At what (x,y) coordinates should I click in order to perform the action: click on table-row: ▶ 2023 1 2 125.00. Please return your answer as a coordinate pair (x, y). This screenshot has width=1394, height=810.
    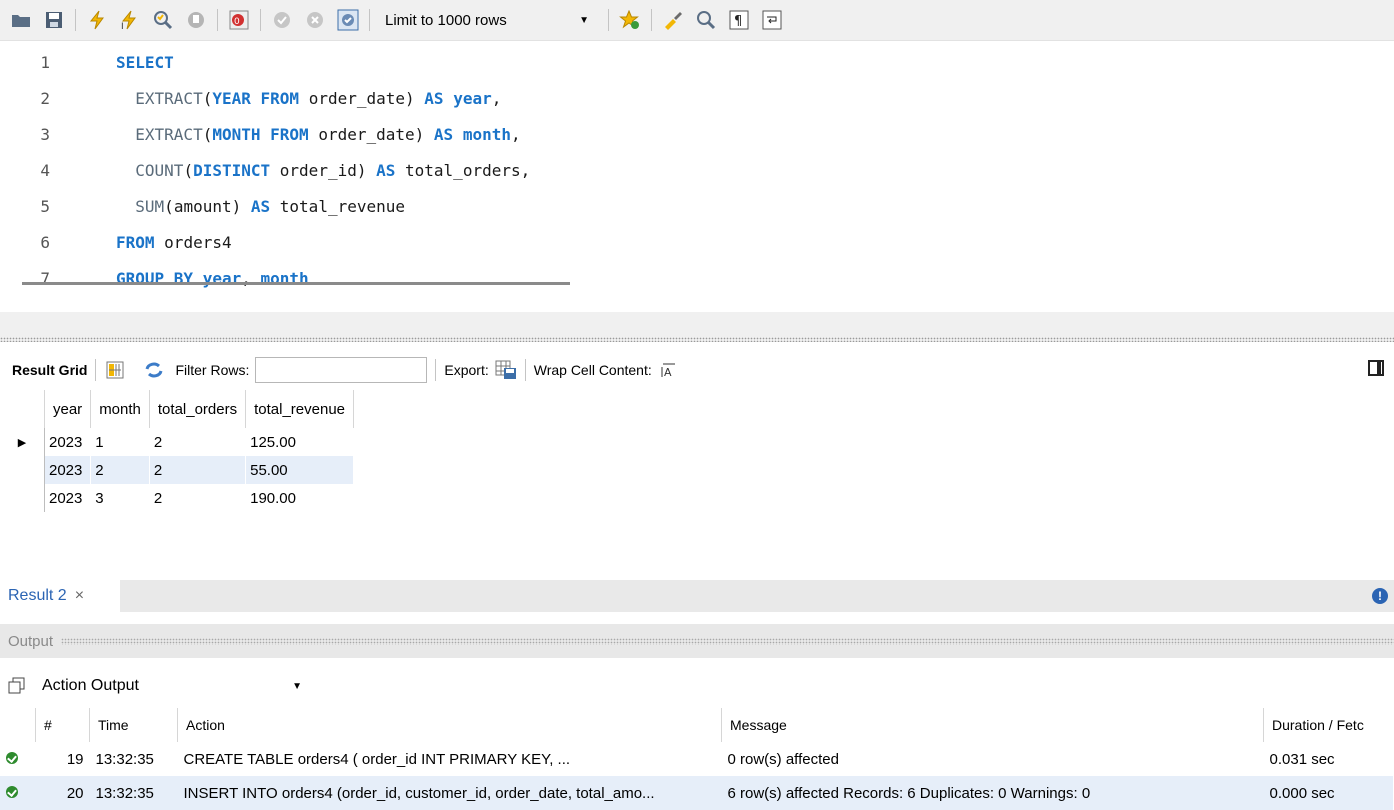
    Looking at the image, I should click on (177, 442).